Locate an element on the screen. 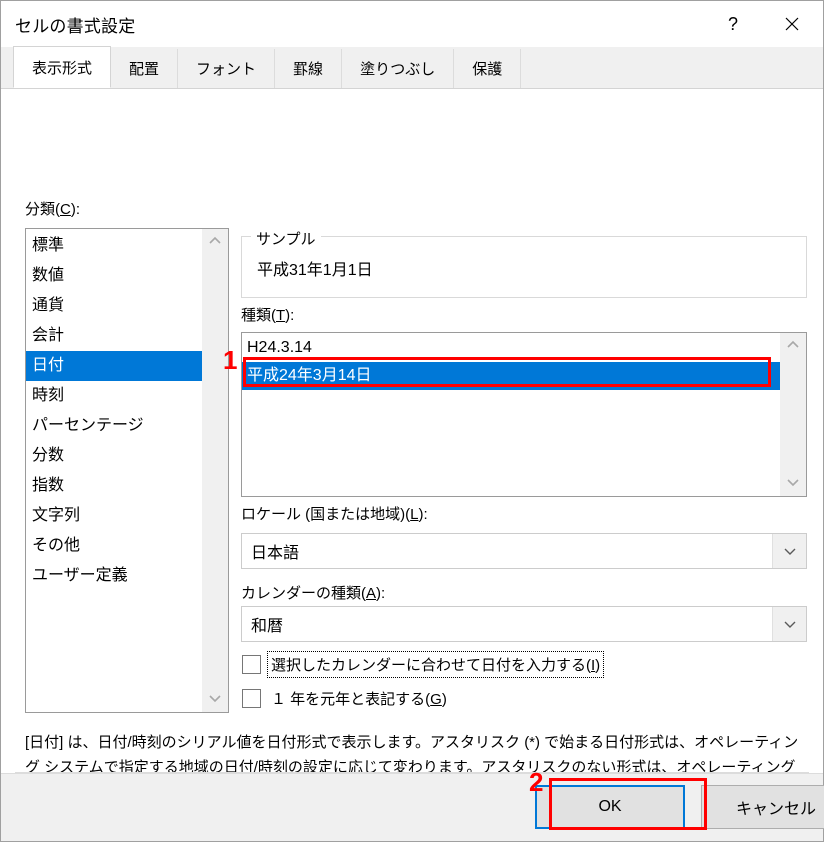  tab-label: 配置 is located at coordinates (144, 69).